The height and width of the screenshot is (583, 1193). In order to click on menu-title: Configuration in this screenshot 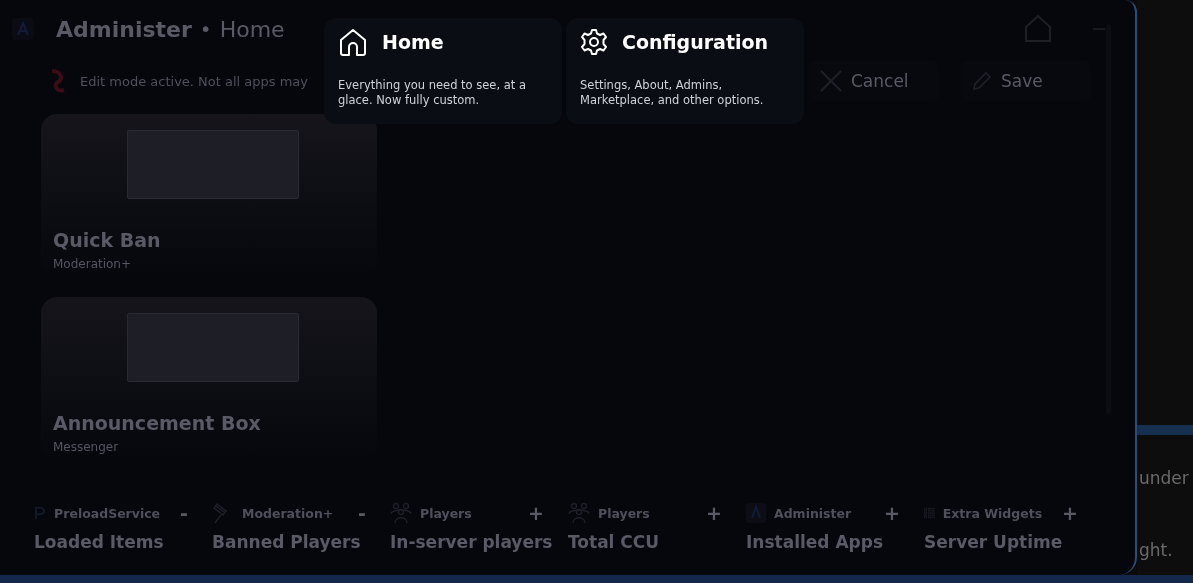, I will do `click(695, 42)`.